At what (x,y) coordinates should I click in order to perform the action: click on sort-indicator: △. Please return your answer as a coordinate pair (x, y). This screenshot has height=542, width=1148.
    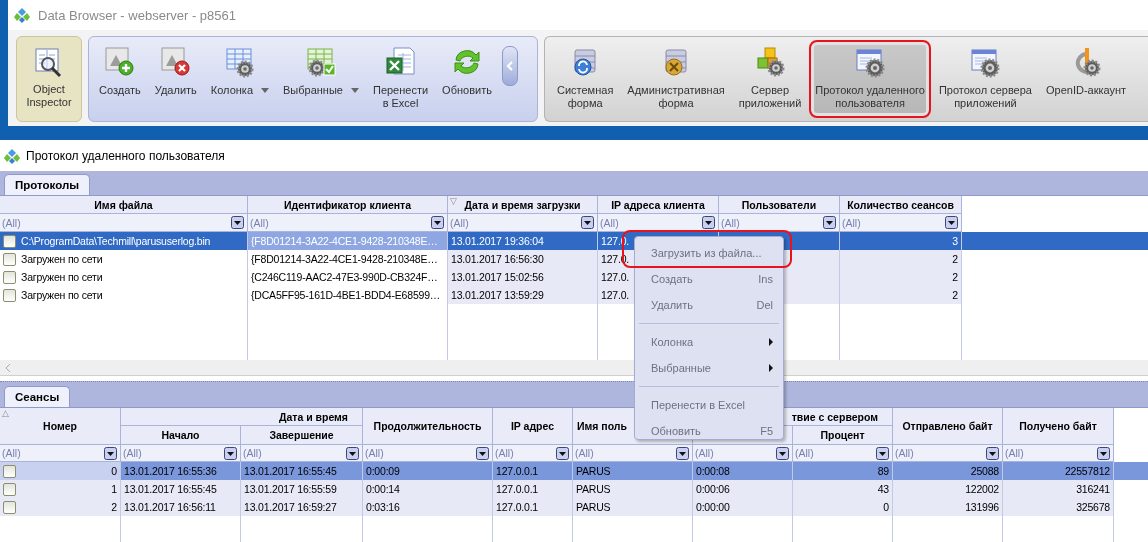
    Looking at the image, I should click on (5, 413).